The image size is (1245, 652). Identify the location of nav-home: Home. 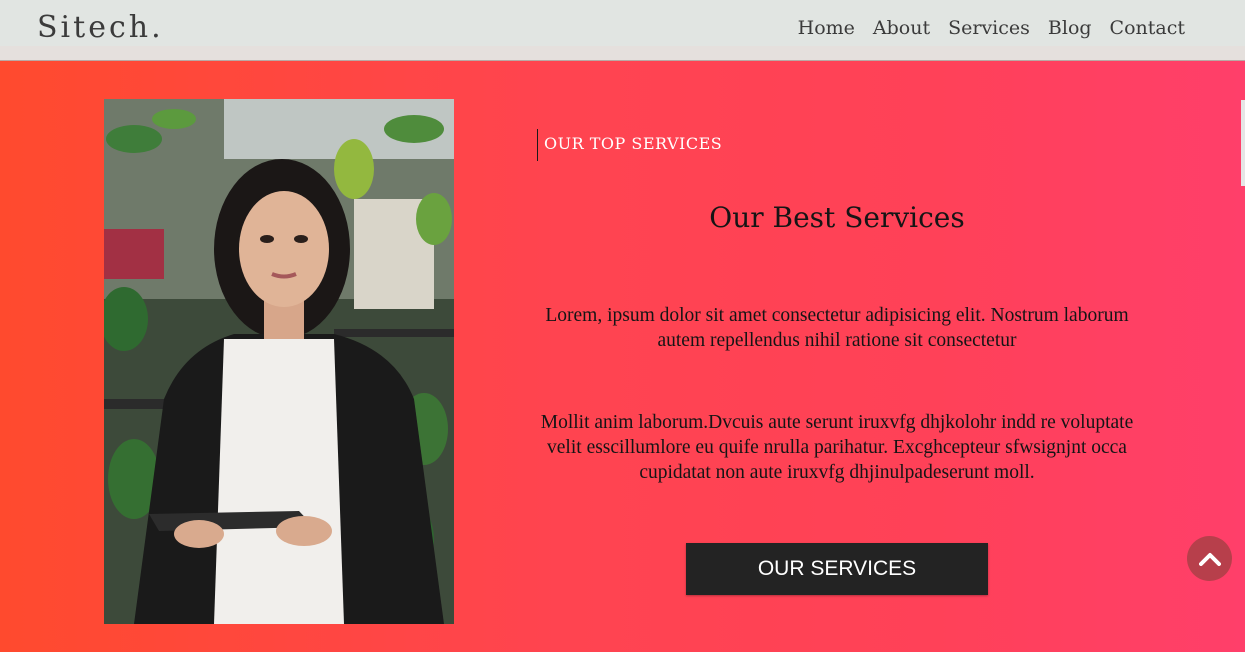
(826, 28).